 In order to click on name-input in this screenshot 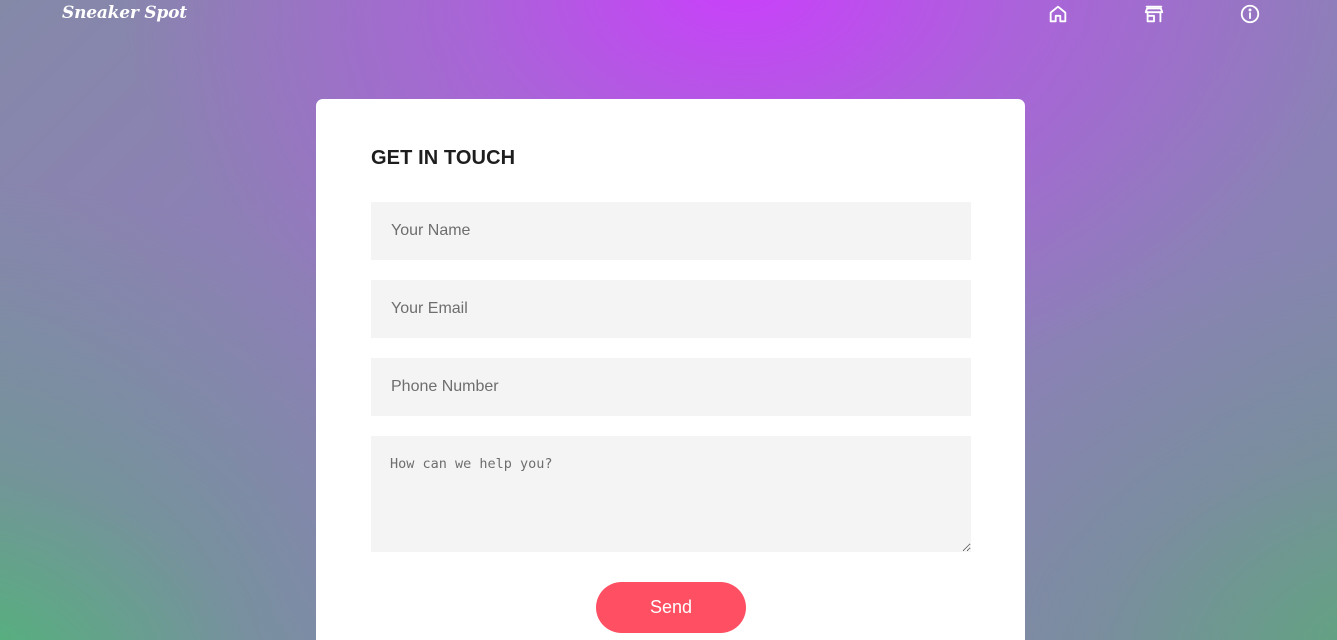, I will do `click(671, 231)`.